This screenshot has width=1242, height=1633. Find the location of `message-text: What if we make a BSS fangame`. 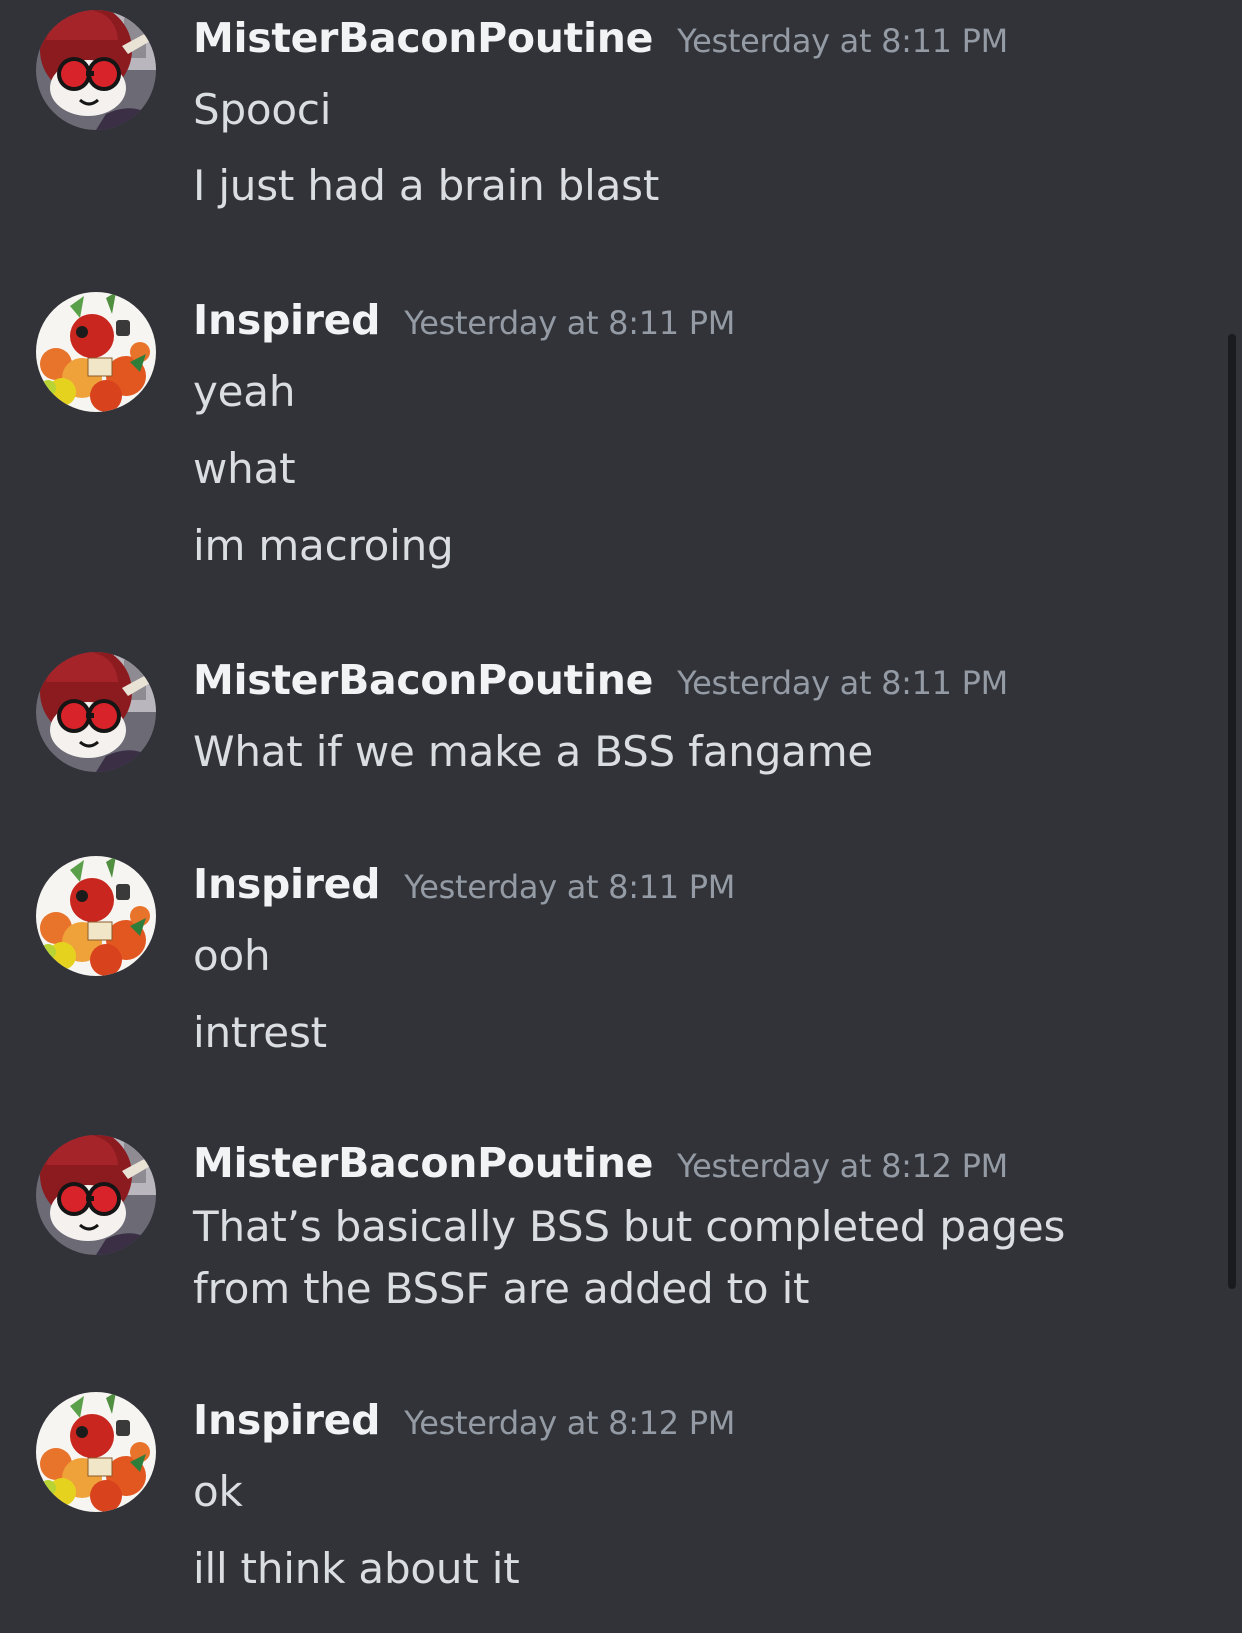

message-text: What if we make a BSS fangame is located at coordinates (683, 752).